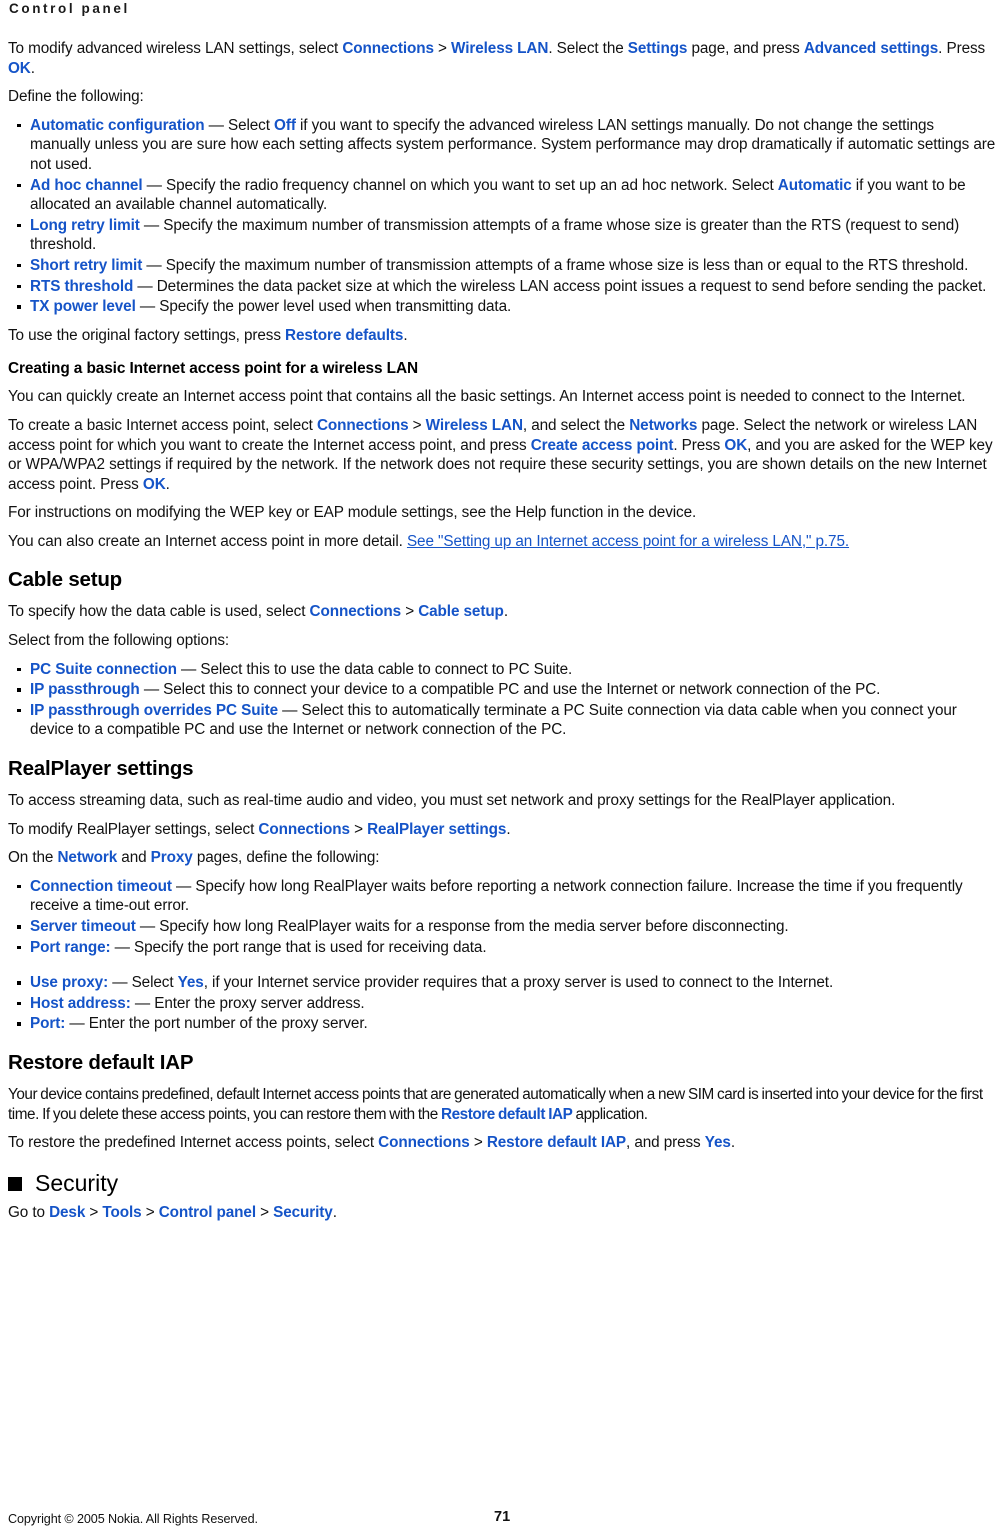  I want to click on text-fragment: Go to, so click(29, 1212).